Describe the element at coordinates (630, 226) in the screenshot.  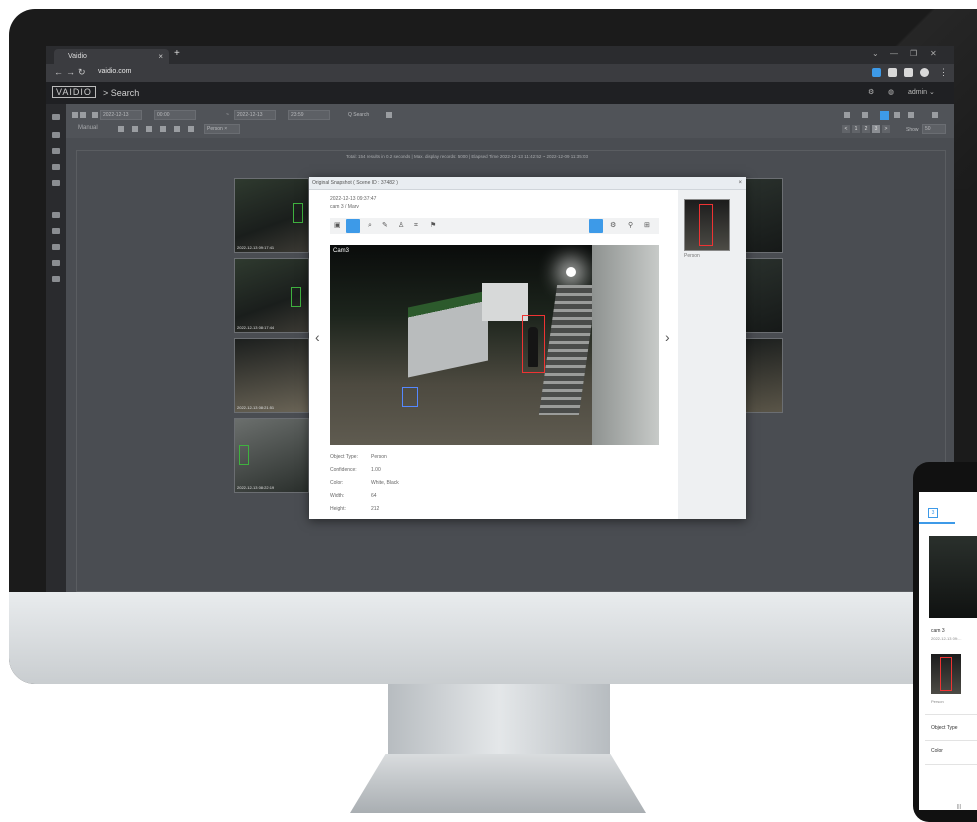
I see `location-icon: ⚲` at that location.